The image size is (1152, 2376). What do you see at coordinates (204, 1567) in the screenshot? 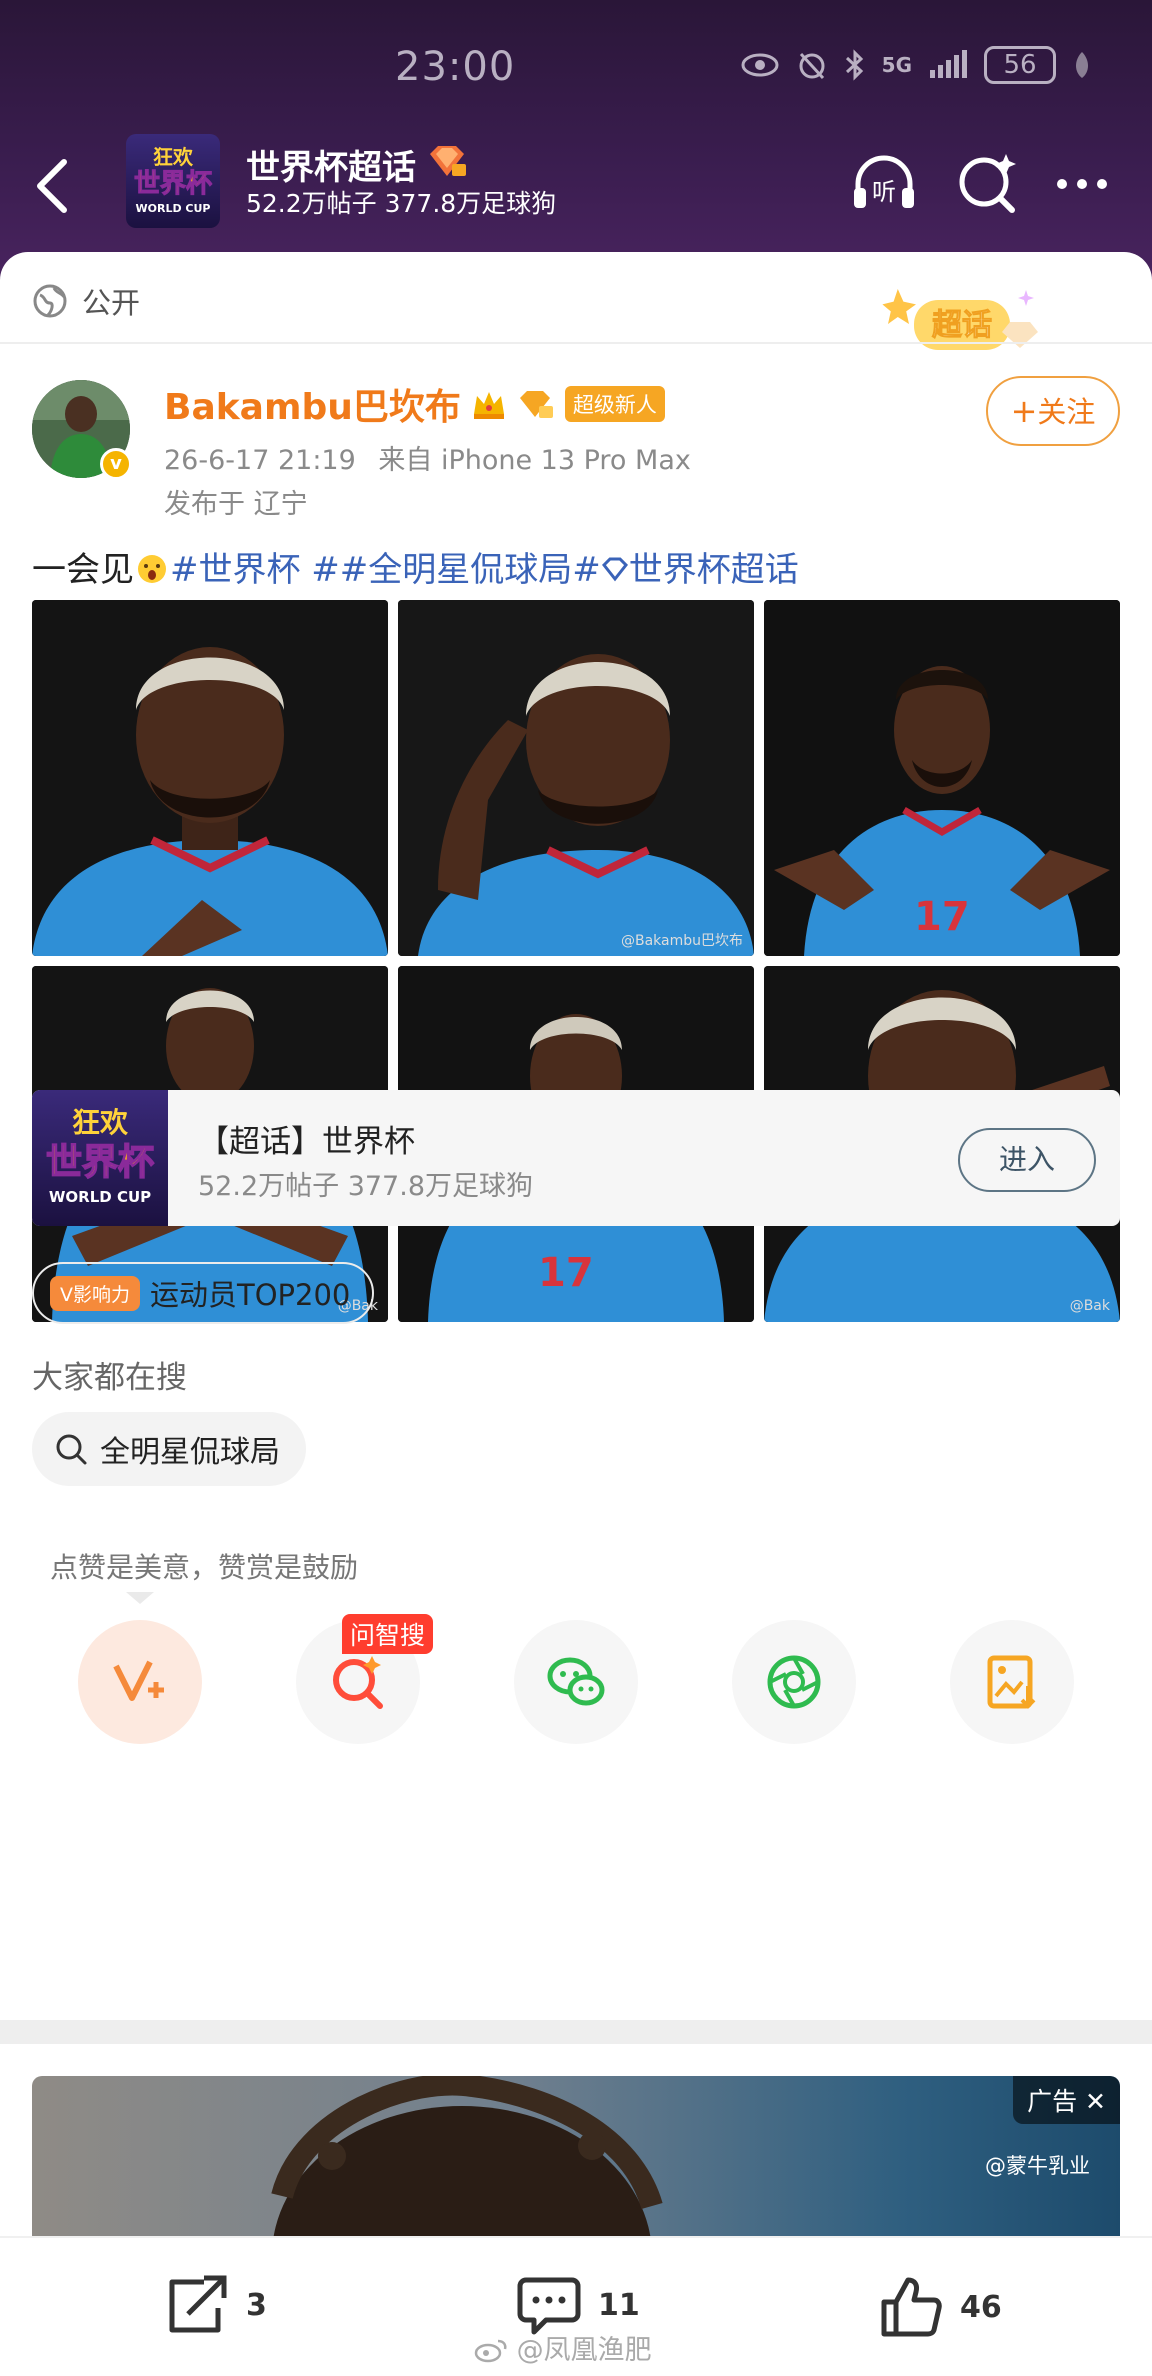
I see `reward-tip: 点赞是美意，赞赏是鼓励` at bounding box center [204, 1567].